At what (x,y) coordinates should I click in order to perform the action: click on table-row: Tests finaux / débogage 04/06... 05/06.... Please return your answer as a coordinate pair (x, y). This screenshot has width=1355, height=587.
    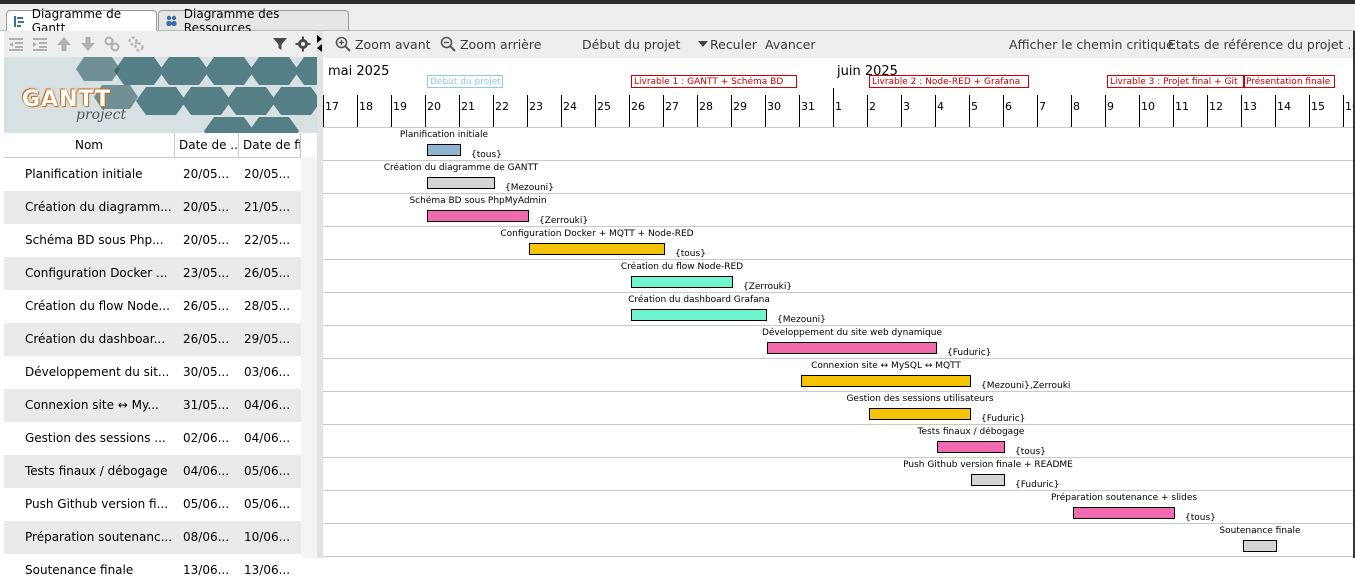
    Looking at the image, I should click on (152, 471).